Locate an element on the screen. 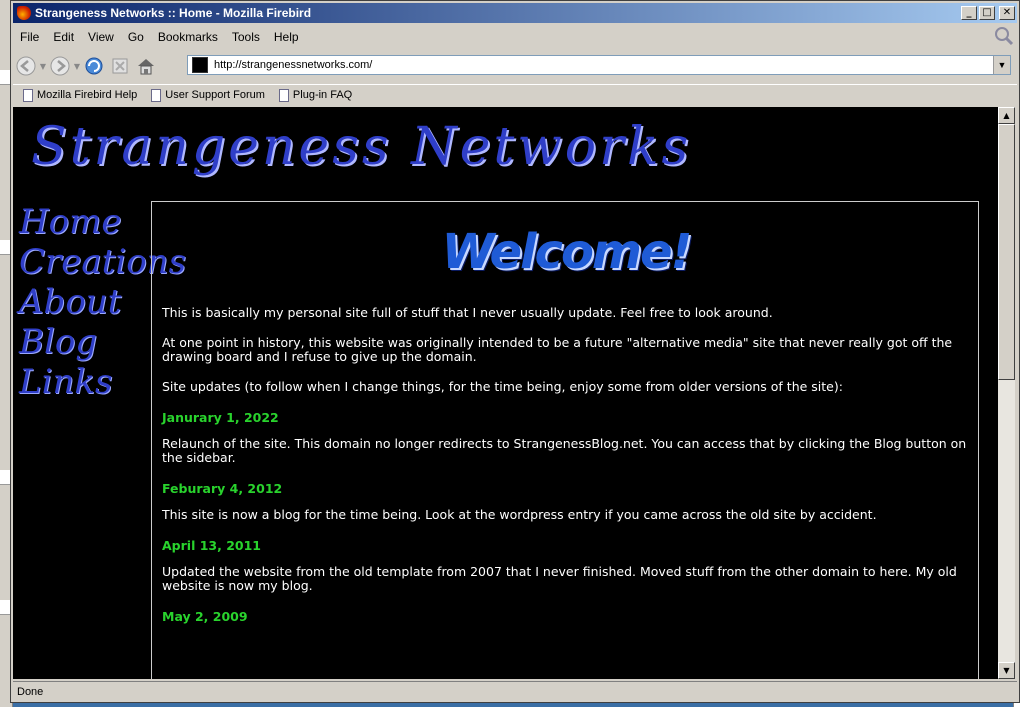 The width and height of the screenshot is (1022, 707). back-button is located at coordinates (26, 66).